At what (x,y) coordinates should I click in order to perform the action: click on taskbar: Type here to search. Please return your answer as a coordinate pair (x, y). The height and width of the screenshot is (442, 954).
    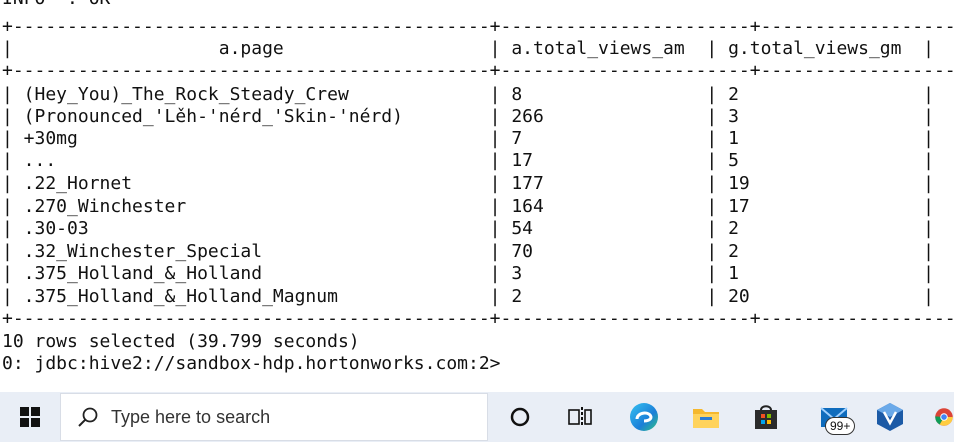
    Looking at the image, I should click on (477, 417).